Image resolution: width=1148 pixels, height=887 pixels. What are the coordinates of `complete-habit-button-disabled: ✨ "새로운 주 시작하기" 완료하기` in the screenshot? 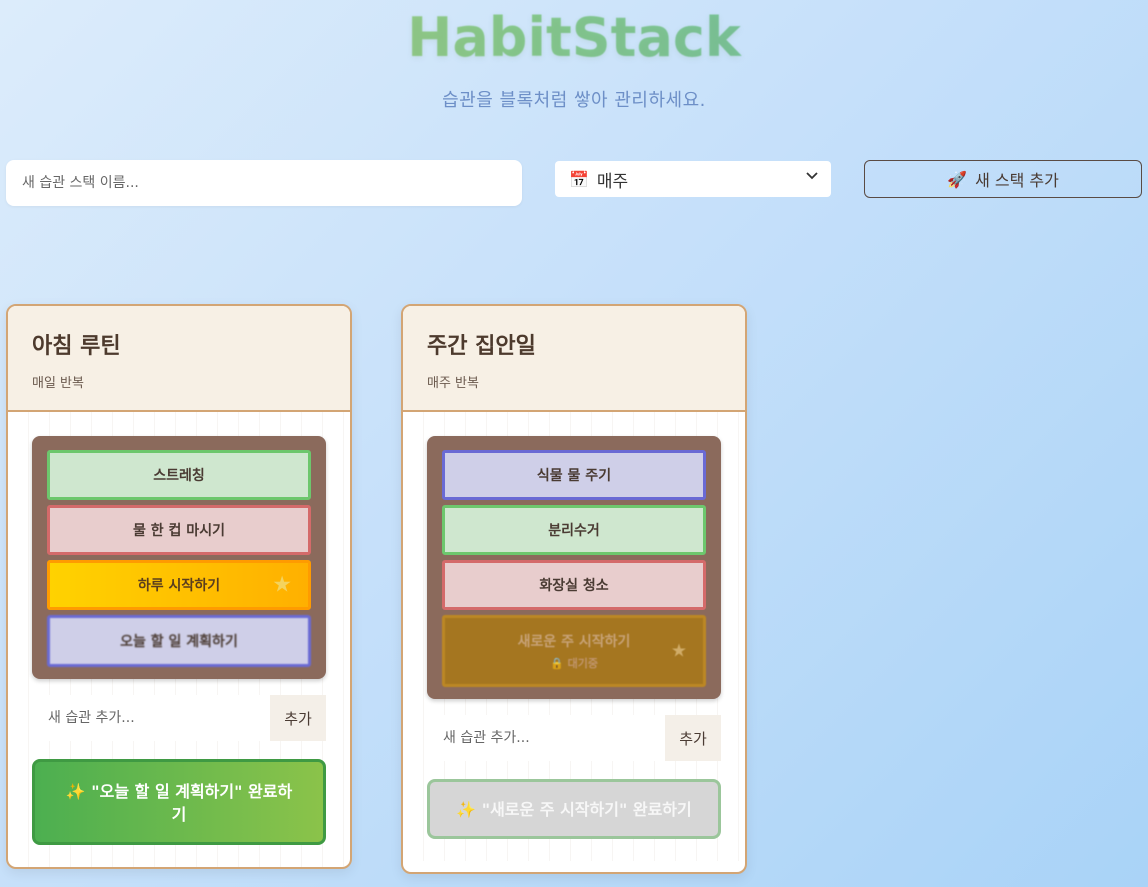 It's located at (574, 809).